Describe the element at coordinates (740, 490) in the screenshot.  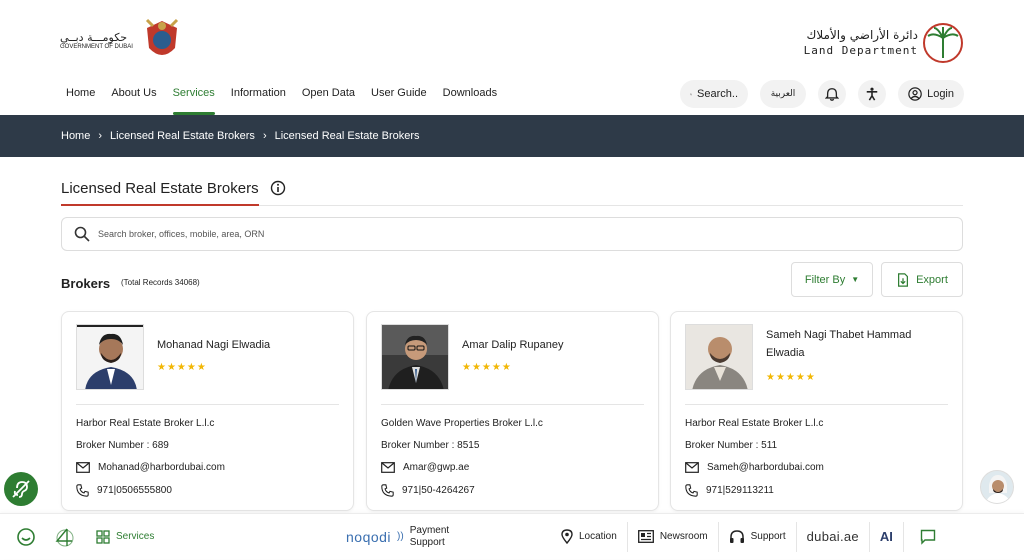
I see `broker-phone-text: 971|529113211` at that location.